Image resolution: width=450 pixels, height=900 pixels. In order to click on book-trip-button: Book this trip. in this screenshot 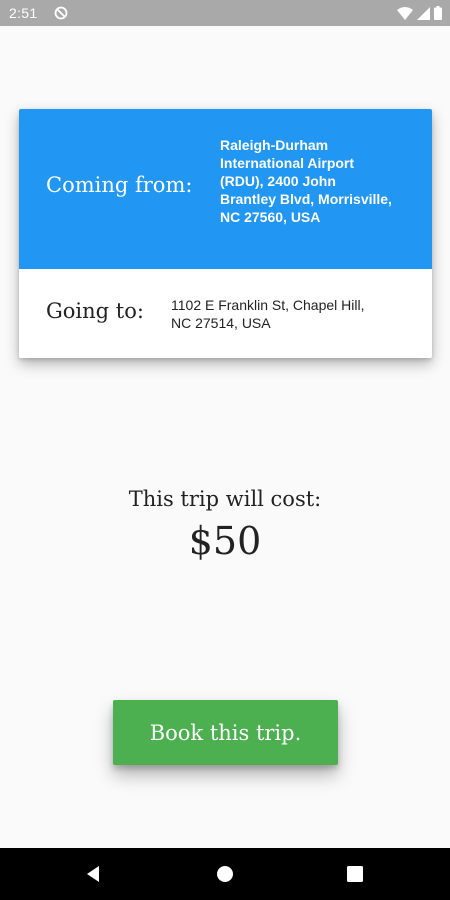, I will do `click(225, 732)`.